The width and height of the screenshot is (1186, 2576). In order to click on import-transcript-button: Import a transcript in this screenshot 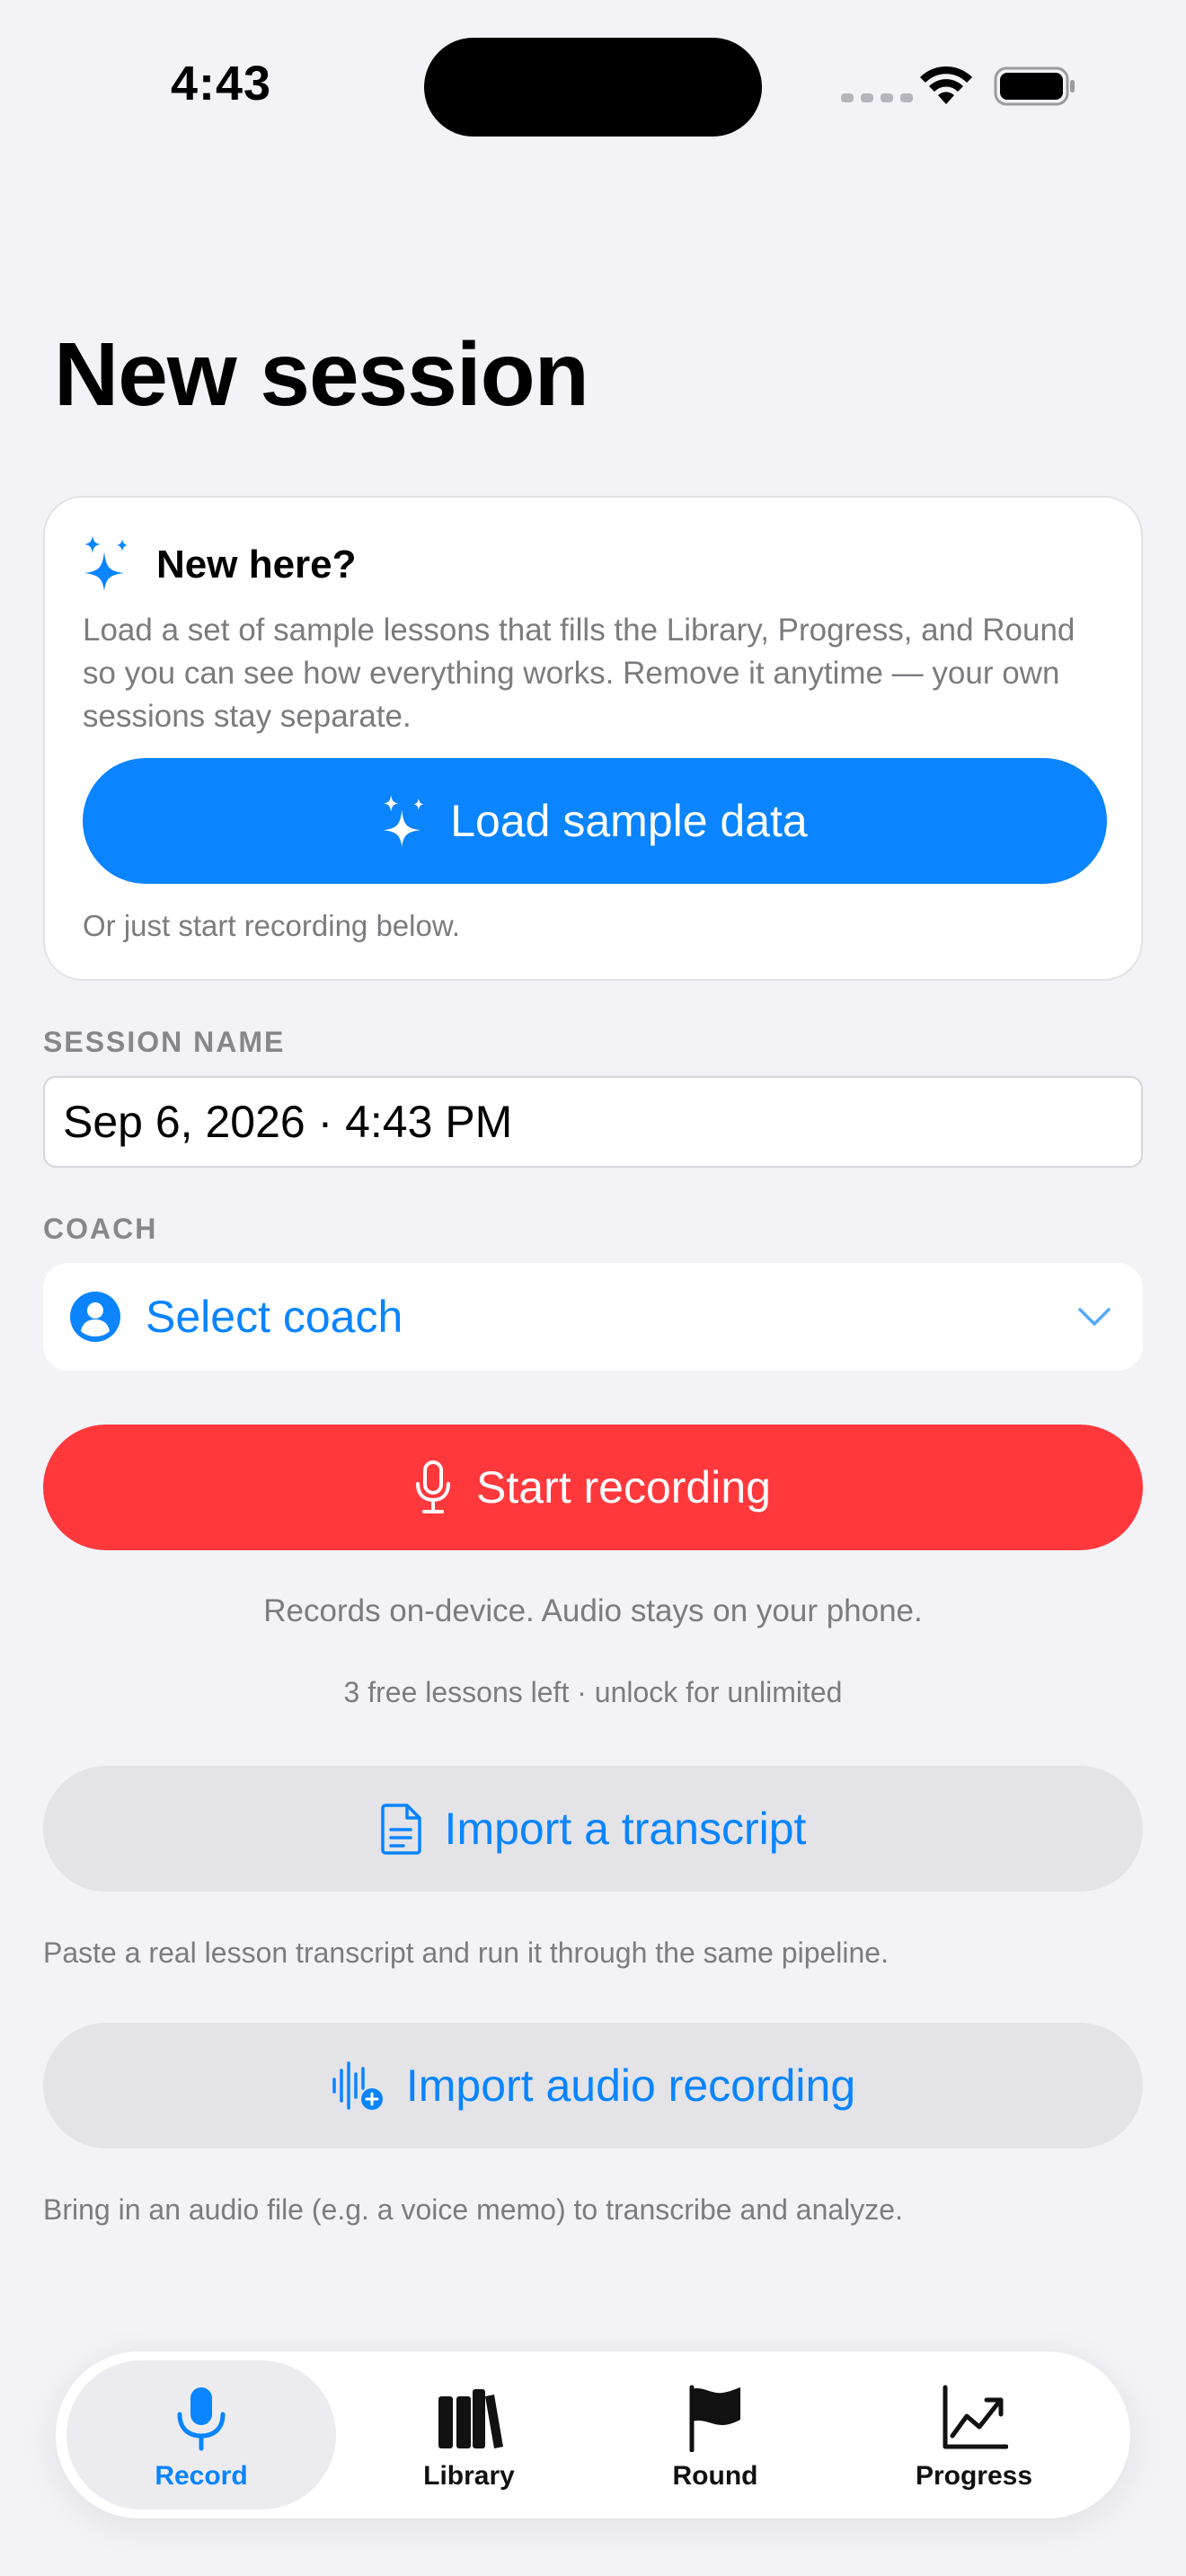, I will do `click(593, 1829)`.